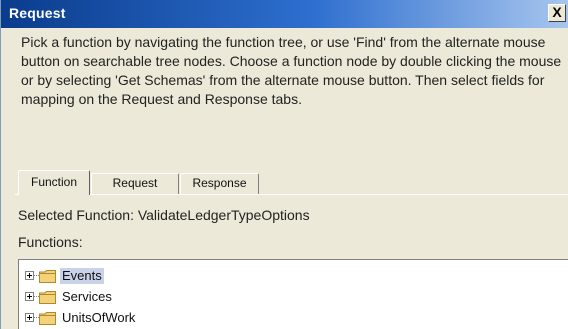 The height and width of the screenshot is (329, 568). What do you see at coordinates (37, 13) in the screenshot?
I see `dialog-title: Request` at bounding box center [37, 13].